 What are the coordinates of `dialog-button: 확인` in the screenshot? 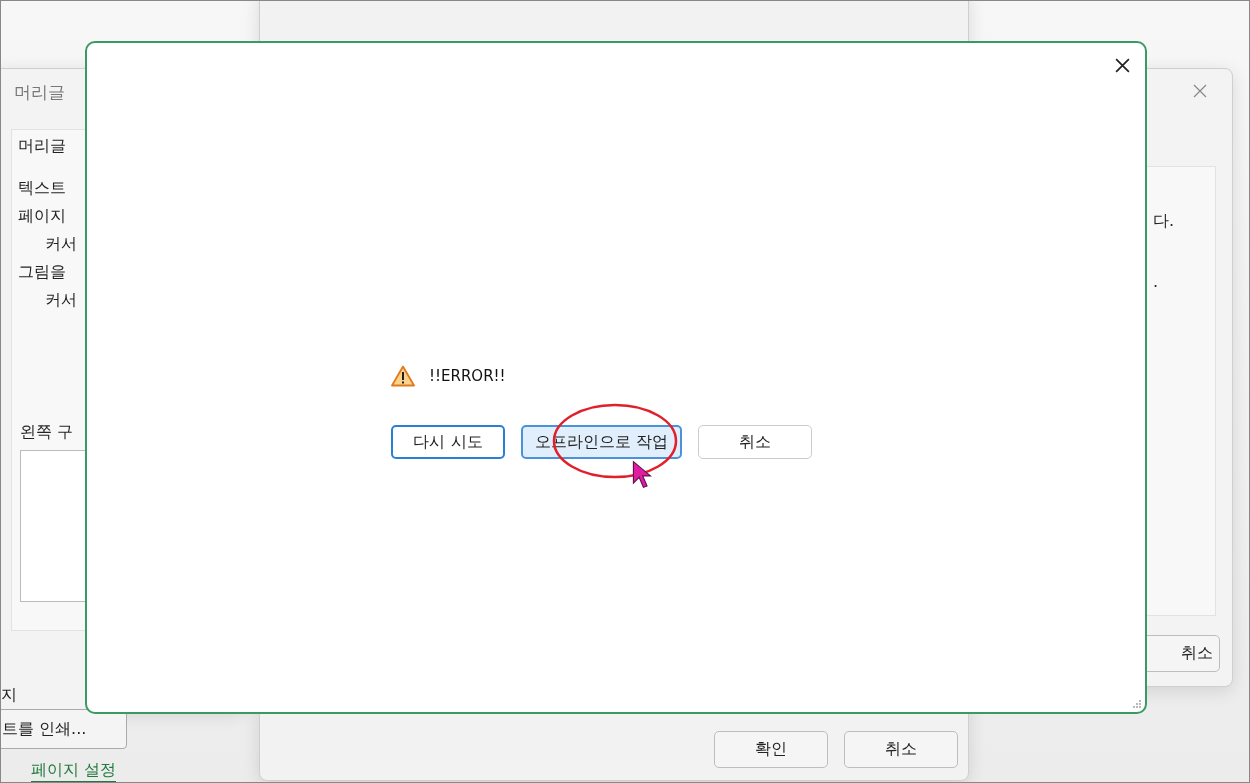 It's located at (771, 749).